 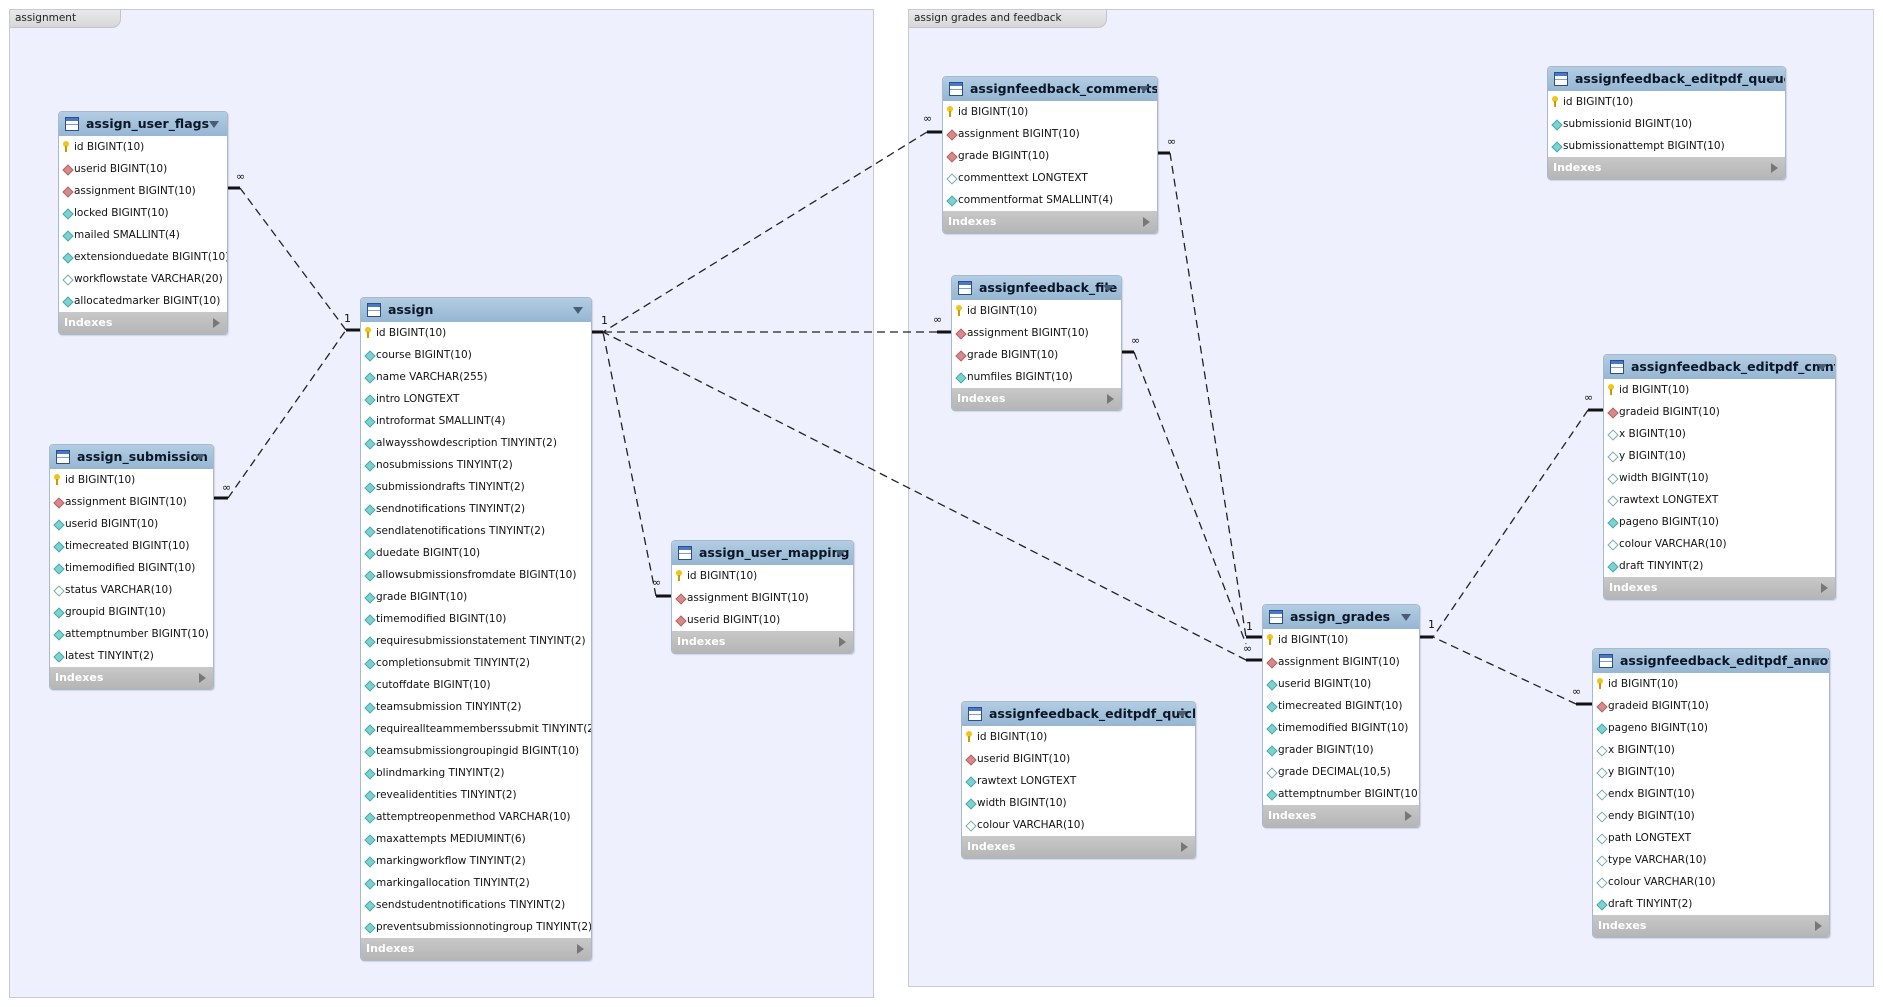 I want to click on table-header: assignfeedback_editpdf_queue, so click(x=1666, y=79).